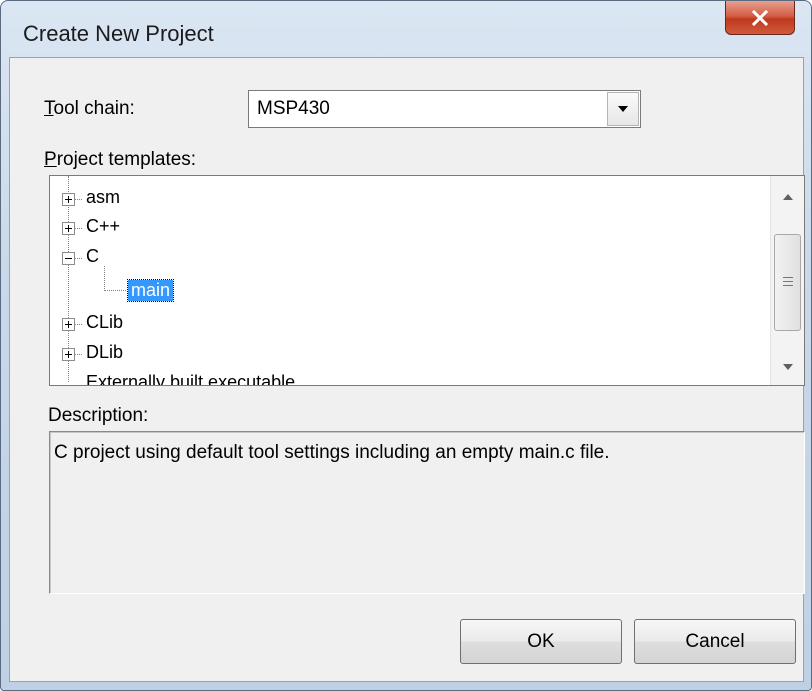  I want to click on templates-scrollbar, so click(787, 280).